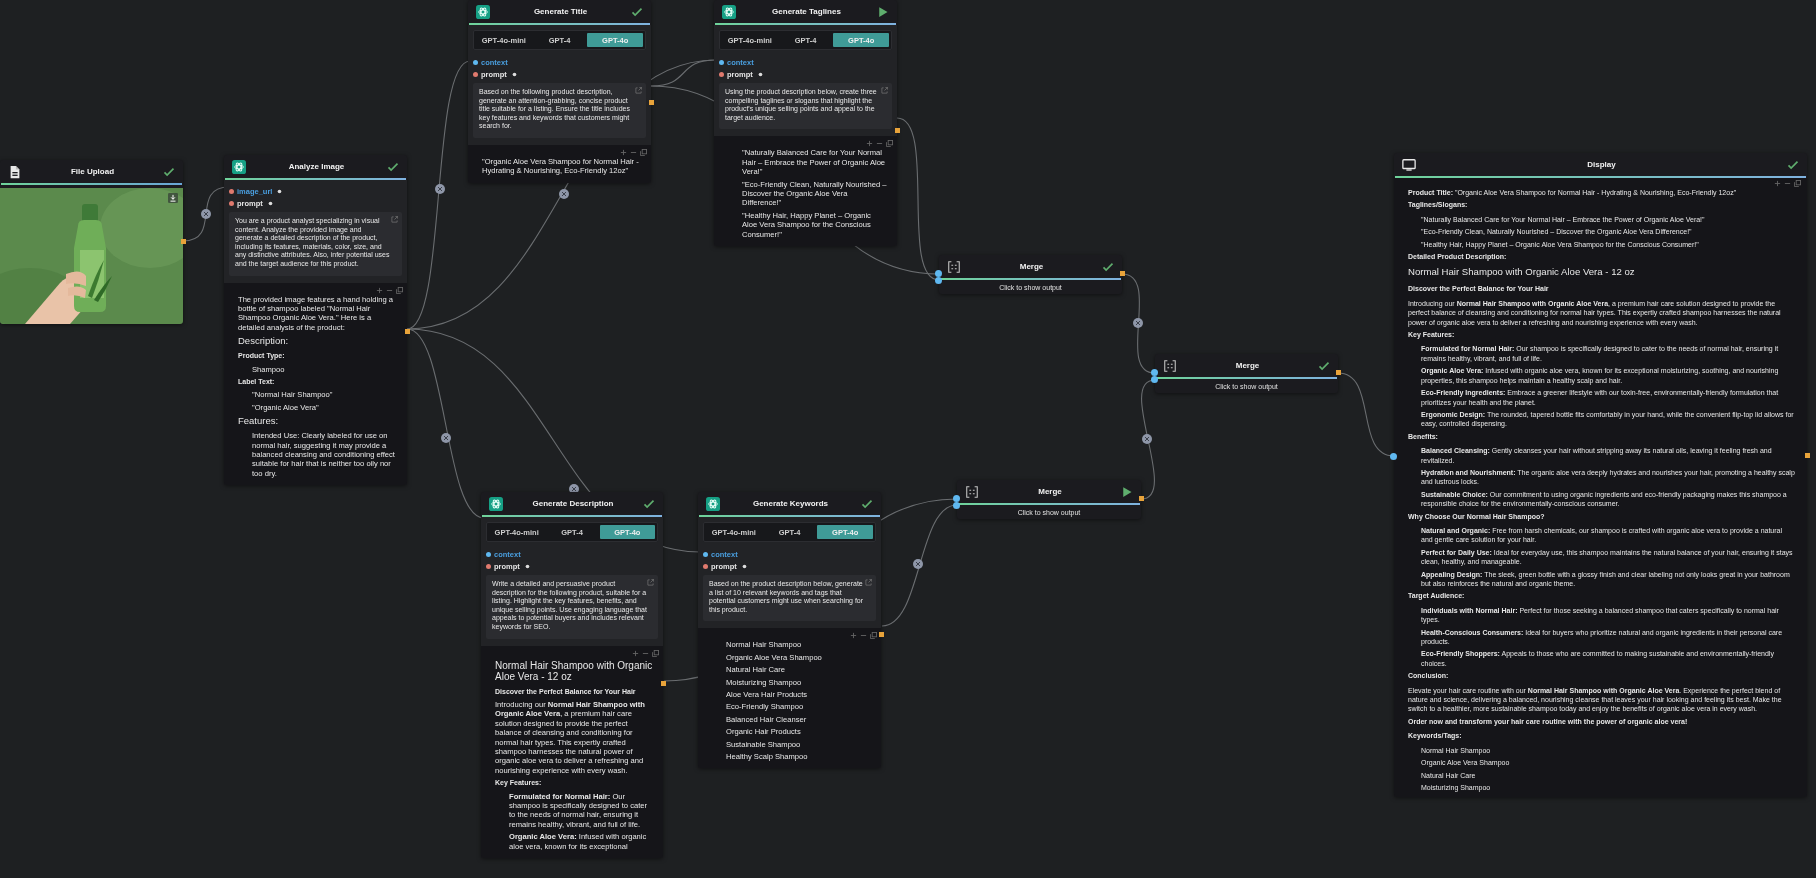 The height and width of the screenshot is (878, 1816). Describe the element at coordinates (1787, 183) in the screenshot. I see `minus-icon` at that location.